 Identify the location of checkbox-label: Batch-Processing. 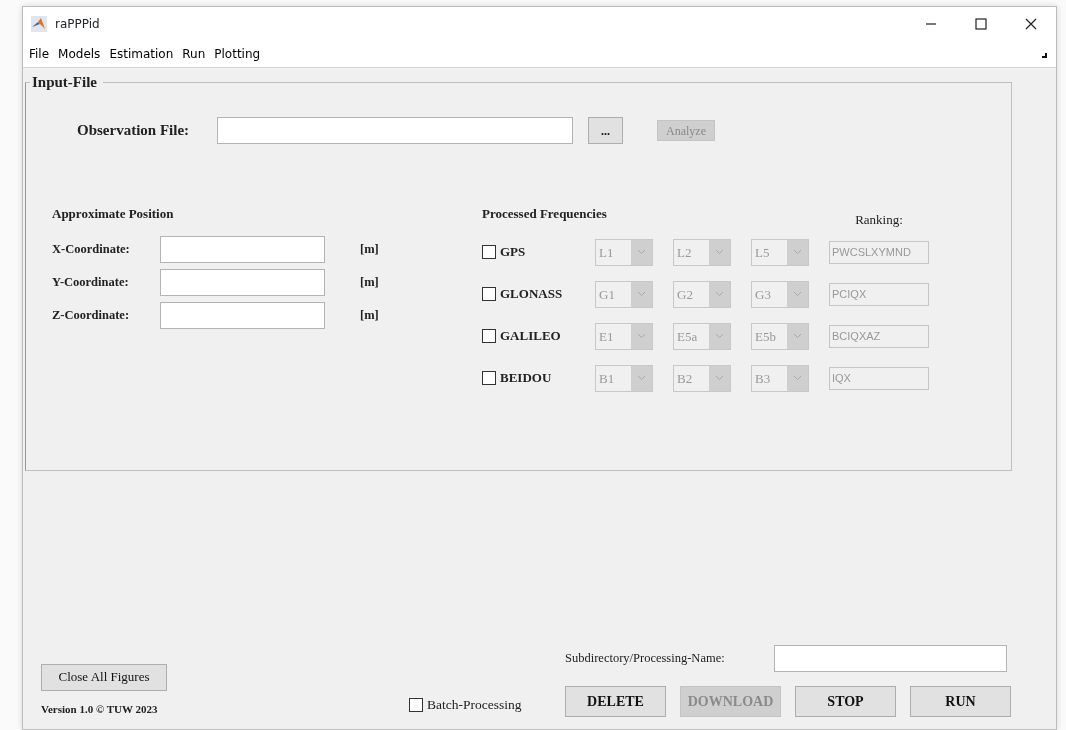
(474, 704).